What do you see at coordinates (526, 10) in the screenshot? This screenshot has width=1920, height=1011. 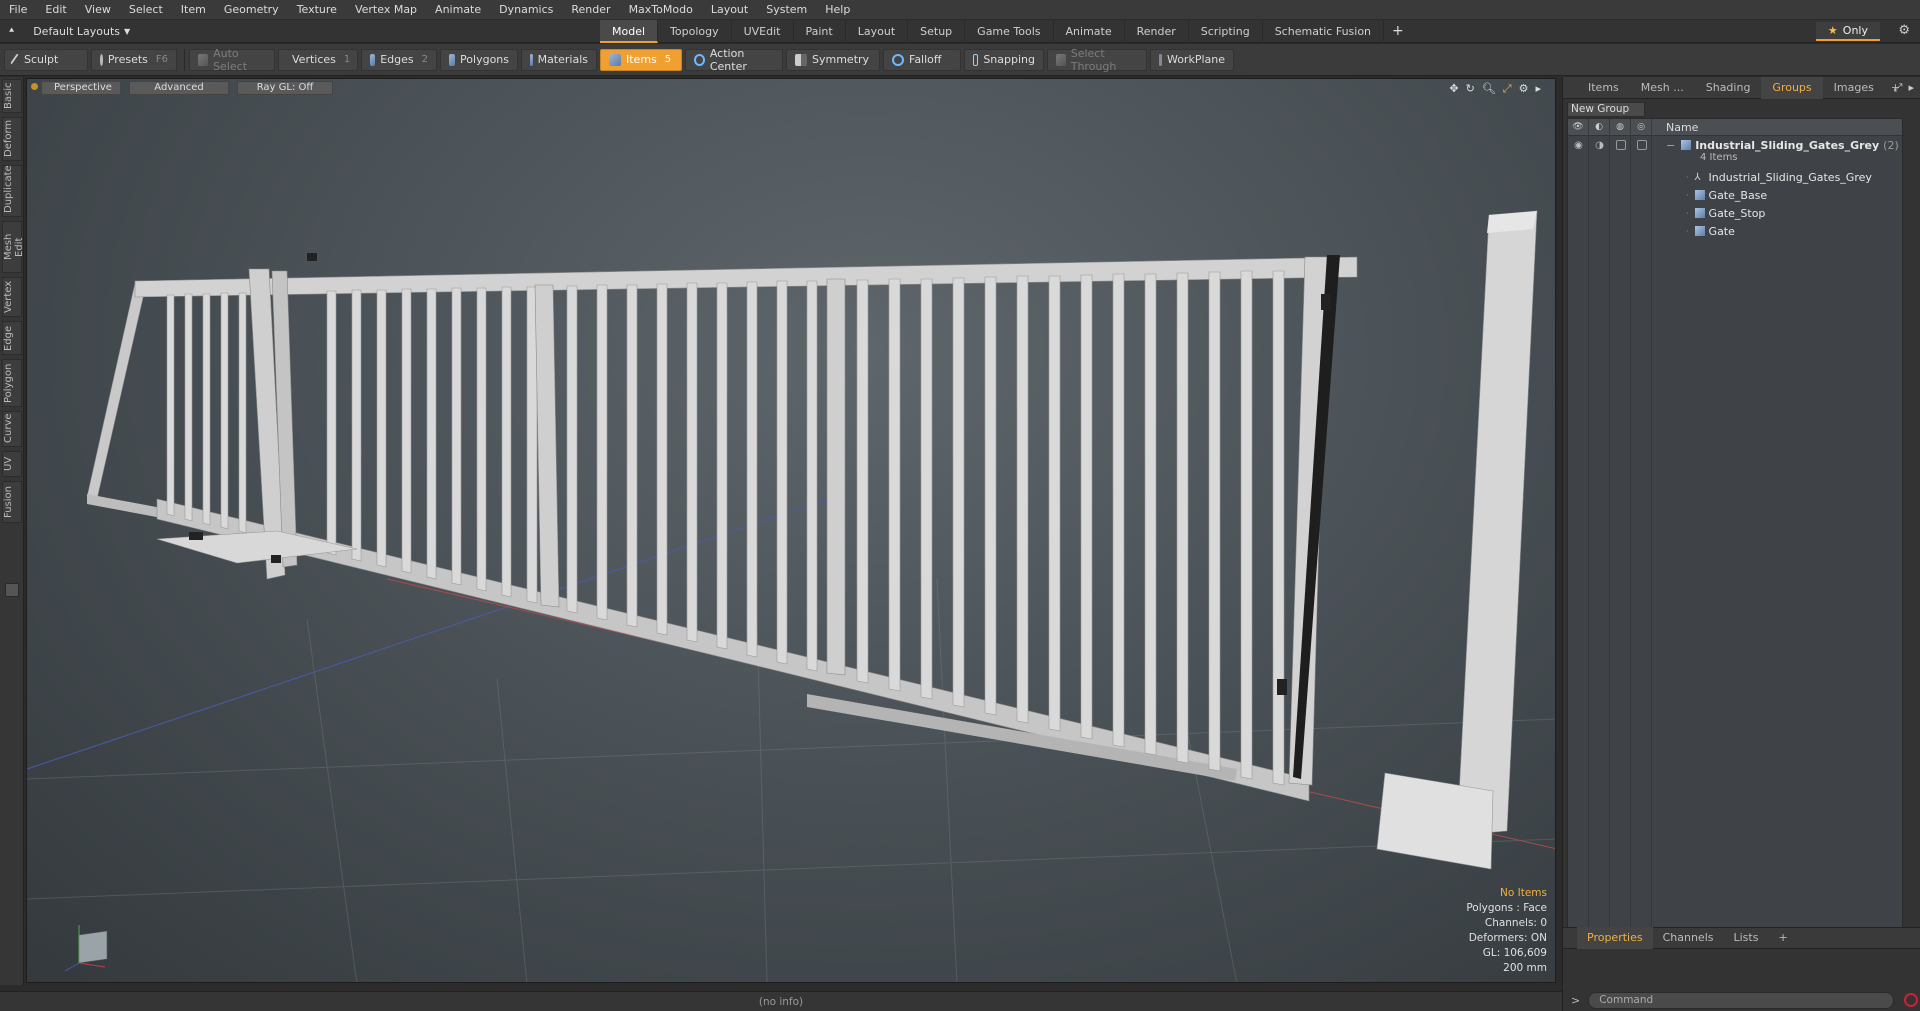 I see `menu-dynamics: Dynamics` at bounding box center [526, 10].